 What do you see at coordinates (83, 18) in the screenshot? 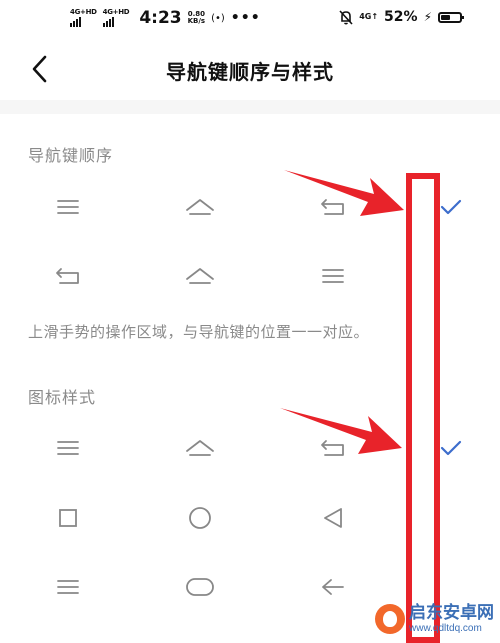
I see `sim1-signal: 4G+HD` at bounding box center [83, 18].